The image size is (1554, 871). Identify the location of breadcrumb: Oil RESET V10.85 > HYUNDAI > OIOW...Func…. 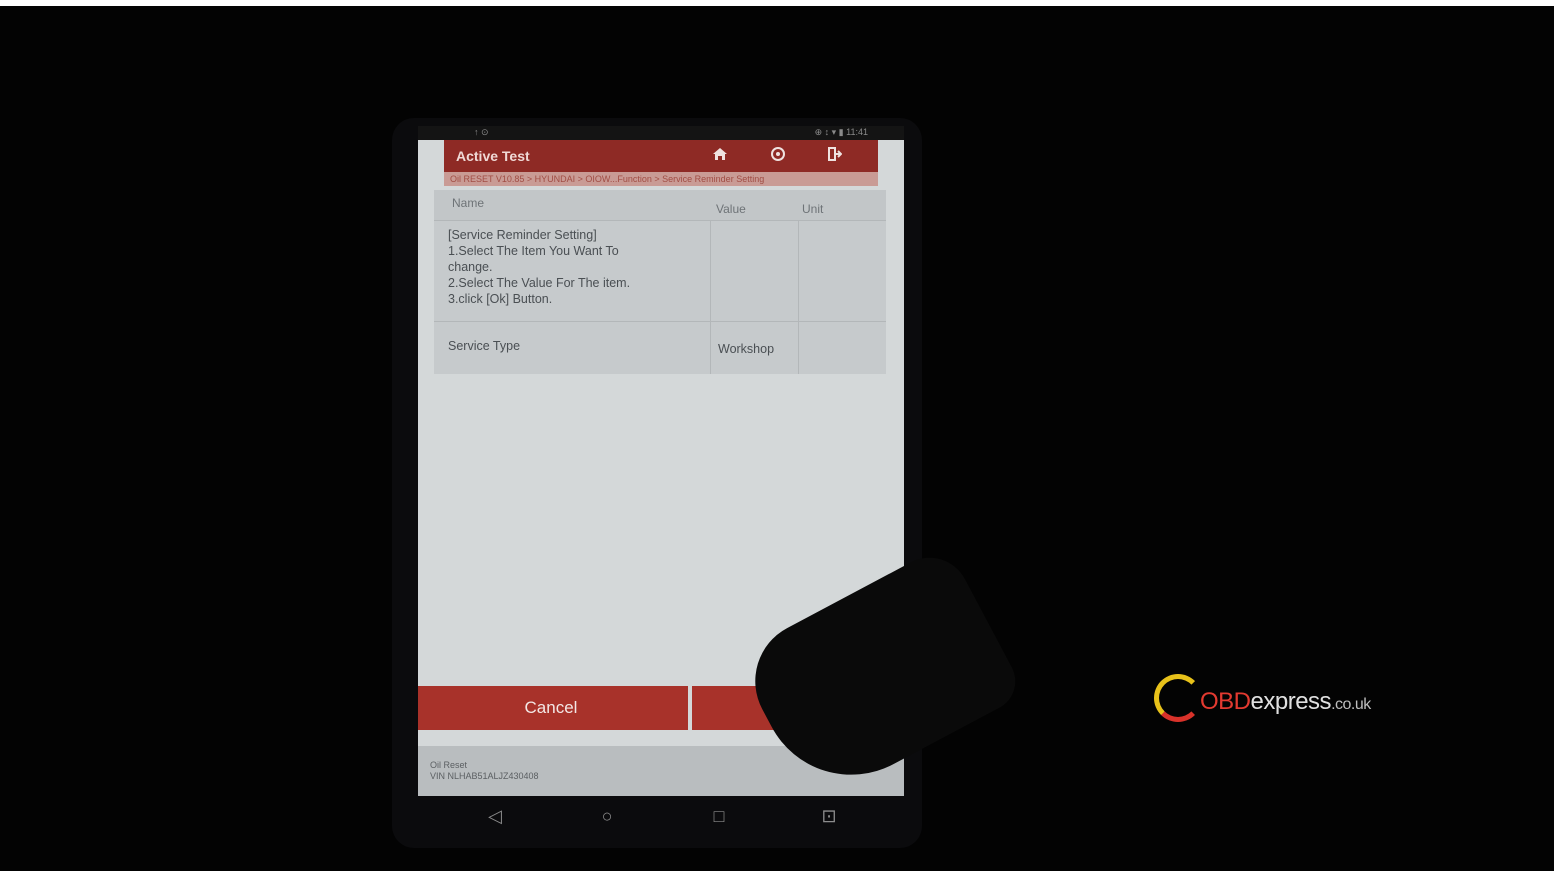
(661, 179).